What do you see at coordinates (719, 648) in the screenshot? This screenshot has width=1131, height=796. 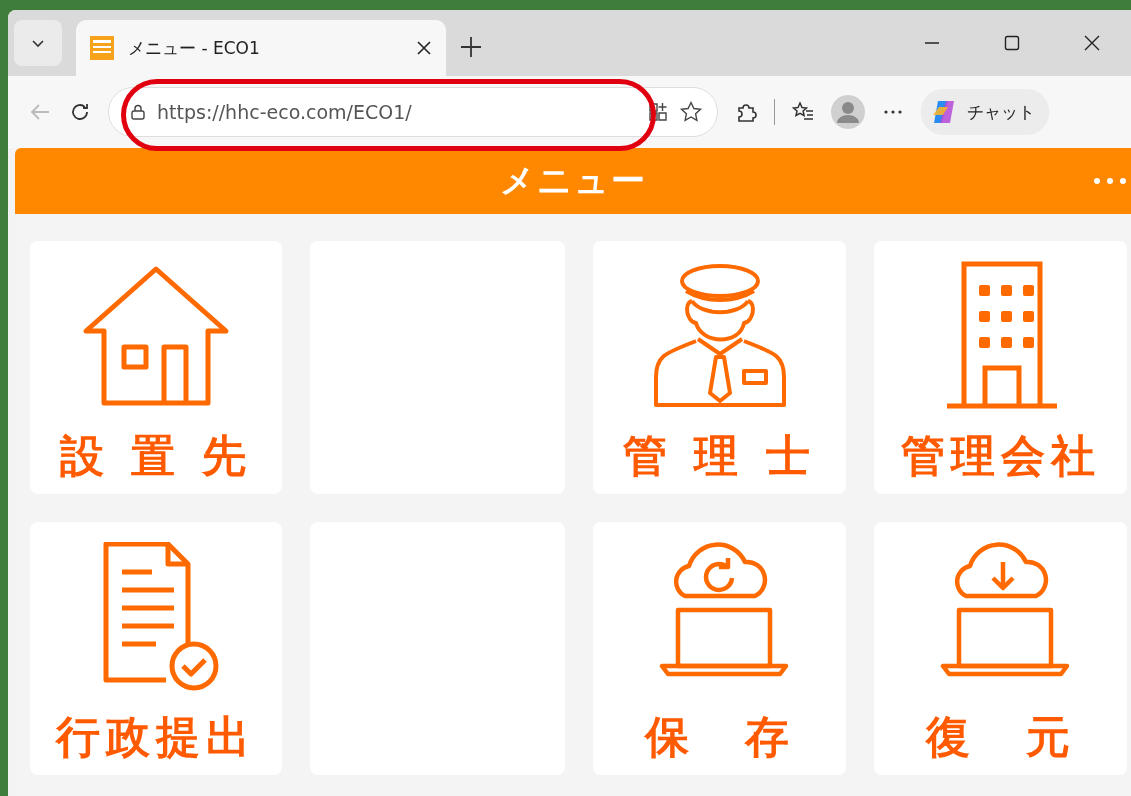 I see `menu-tile: 保 存` at bounding box center [719, 648].